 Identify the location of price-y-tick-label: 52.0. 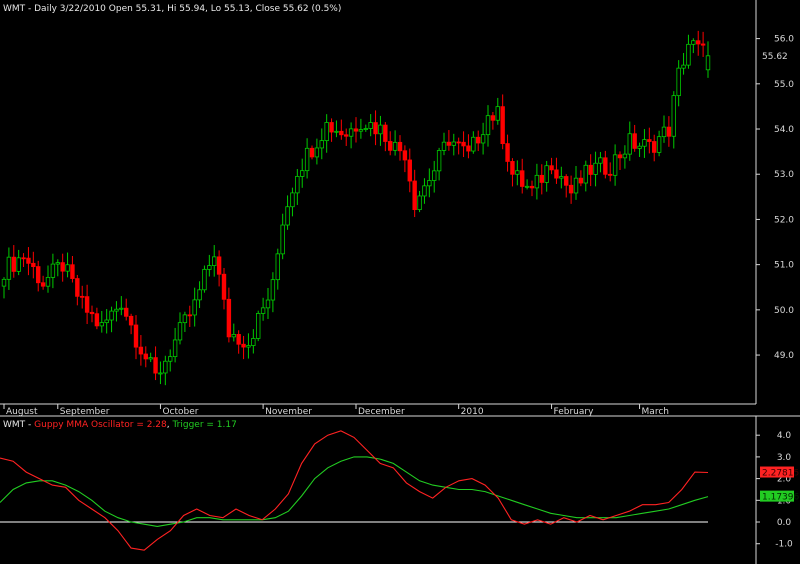
(784, 220).